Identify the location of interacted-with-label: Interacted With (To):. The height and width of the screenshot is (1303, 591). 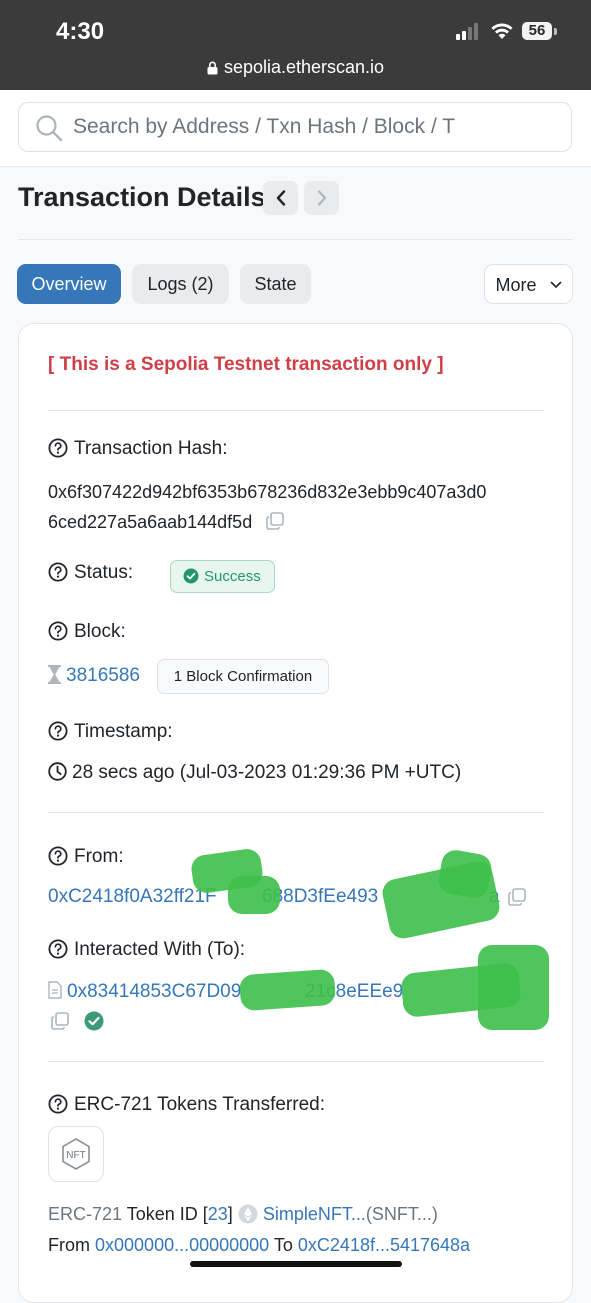
(146, 950).